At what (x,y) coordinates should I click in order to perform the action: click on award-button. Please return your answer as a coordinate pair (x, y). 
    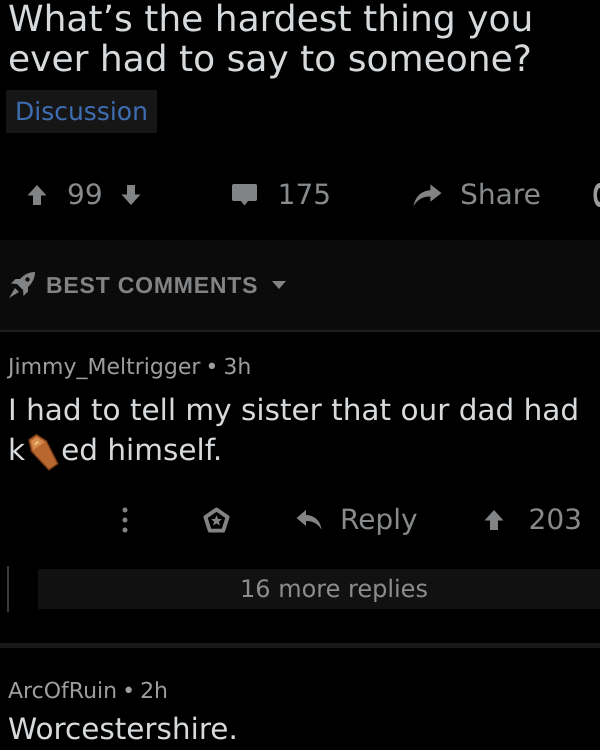
    Looking at the image, I should click on (216, 520).